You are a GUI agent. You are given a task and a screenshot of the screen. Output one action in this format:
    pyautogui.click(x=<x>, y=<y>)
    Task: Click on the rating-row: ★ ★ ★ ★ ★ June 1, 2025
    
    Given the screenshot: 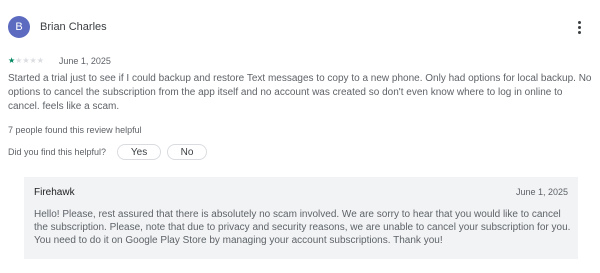 What is the action you would take?
    pyautogui.click(x=59, y=61)
    